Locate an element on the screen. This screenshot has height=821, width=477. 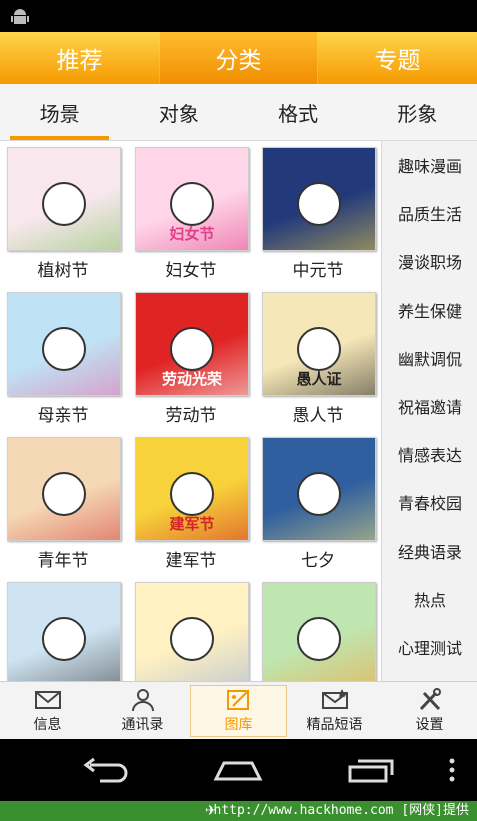
side-category-item: 青春校园 is located at coordinates (429, 502).